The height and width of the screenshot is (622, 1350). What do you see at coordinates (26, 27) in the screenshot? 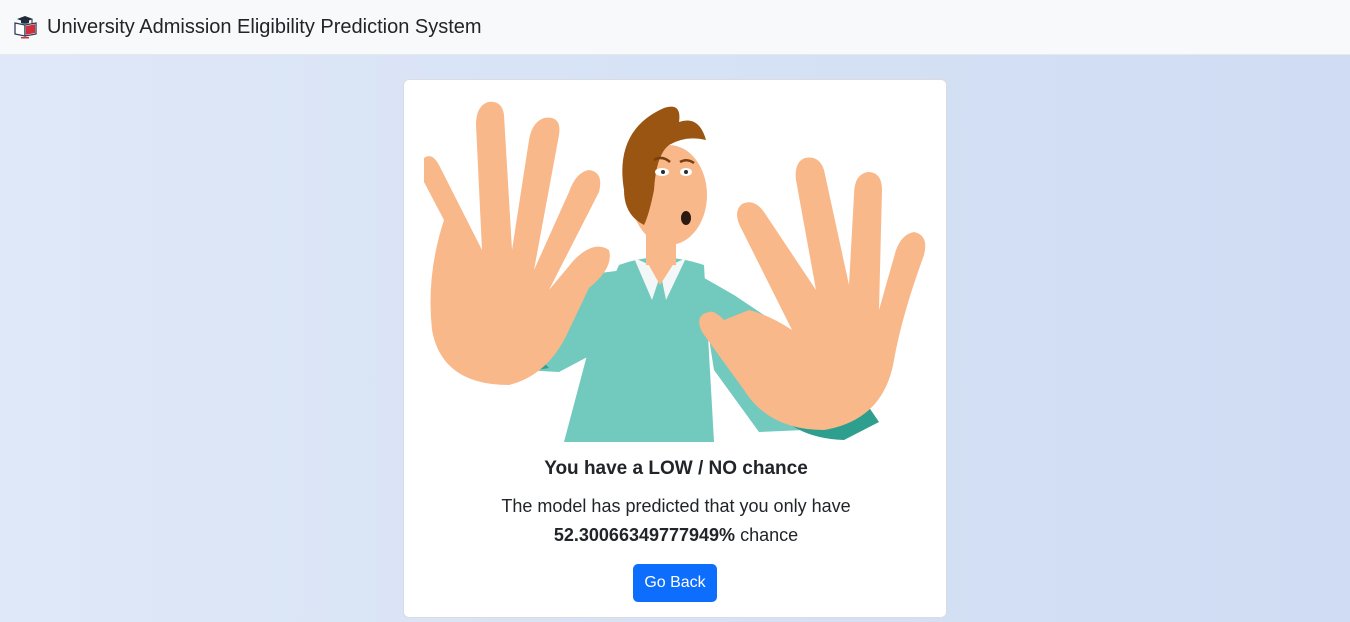
I see `graduation-book-icon` at bounding box center [26, 27].